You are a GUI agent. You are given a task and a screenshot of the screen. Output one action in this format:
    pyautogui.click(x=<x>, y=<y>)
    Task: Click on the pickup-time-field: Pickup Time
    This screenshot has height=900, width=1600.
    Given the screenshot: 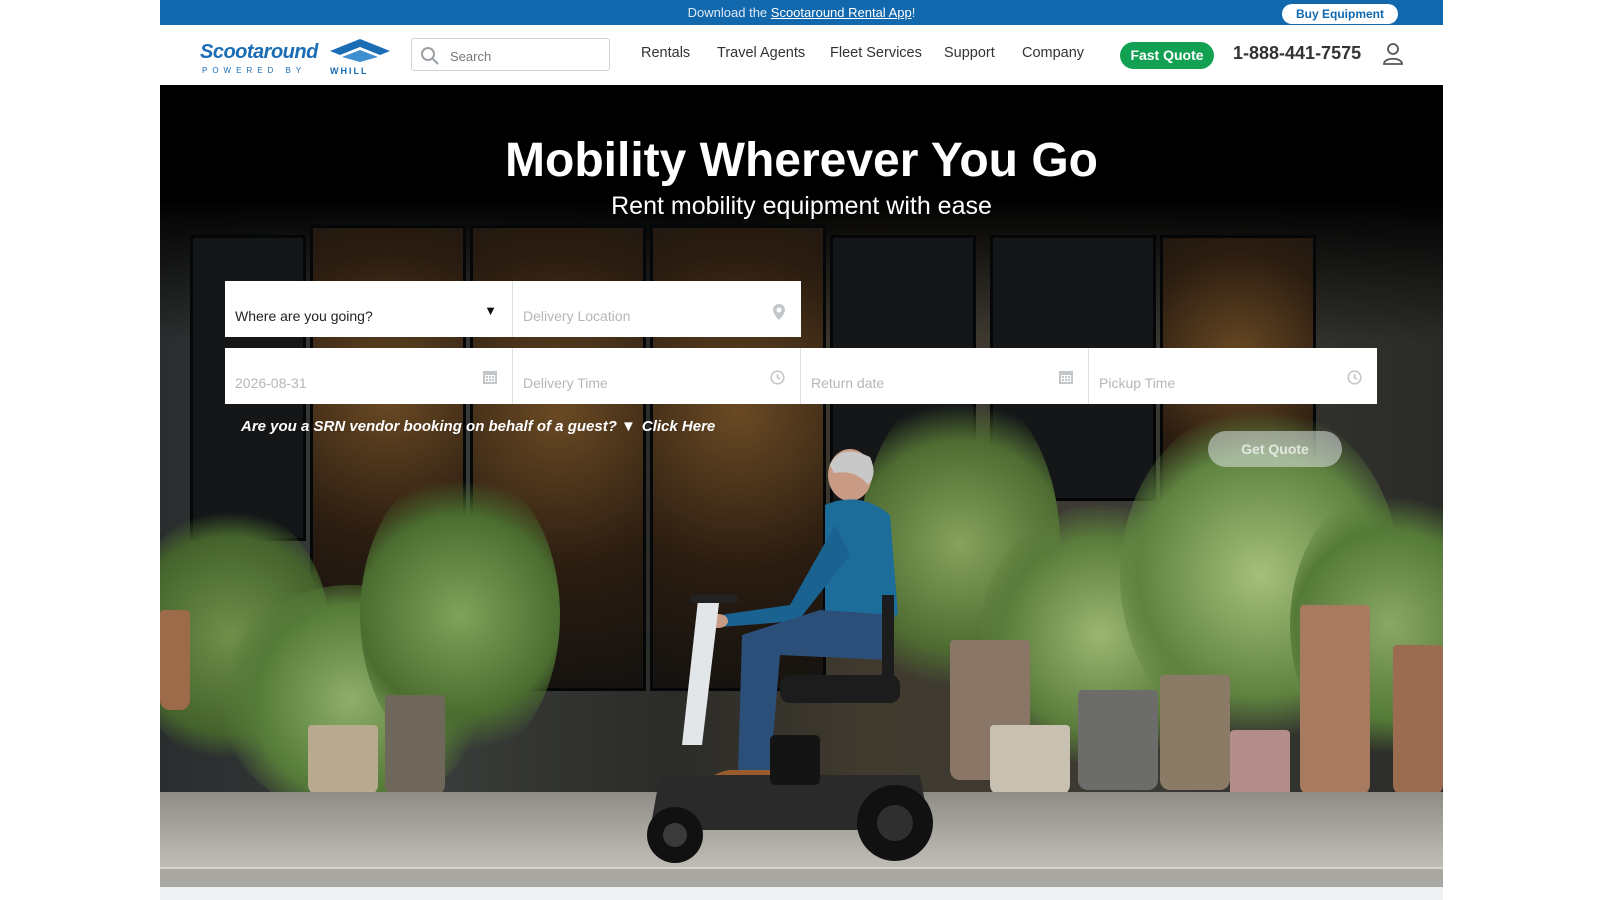 What is the action you would take?
    pyautogui.click(x=1233, y=376)
    